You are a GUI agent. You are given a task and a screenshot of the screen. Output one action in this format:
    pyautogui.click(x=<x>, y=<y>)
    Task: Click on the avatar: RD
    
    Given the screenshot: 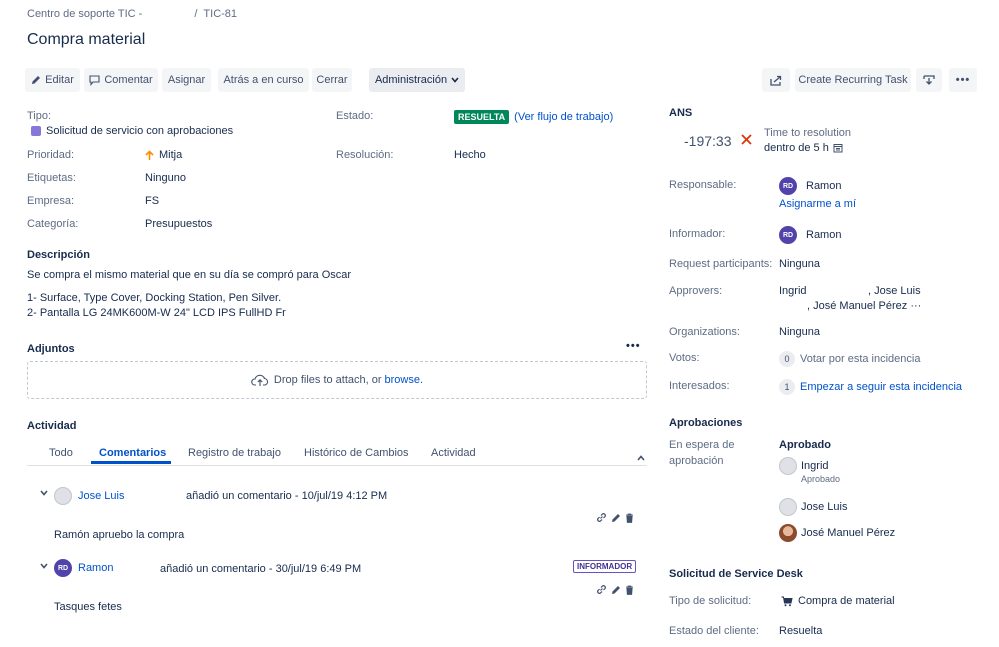 What is the action you would take?
    pyautogui.click(x=63, y=568)
    